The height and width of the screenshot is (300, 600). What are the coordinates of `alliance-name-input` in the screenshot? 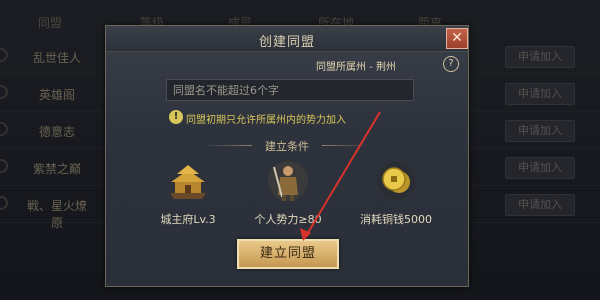 It's located at (290, 90).